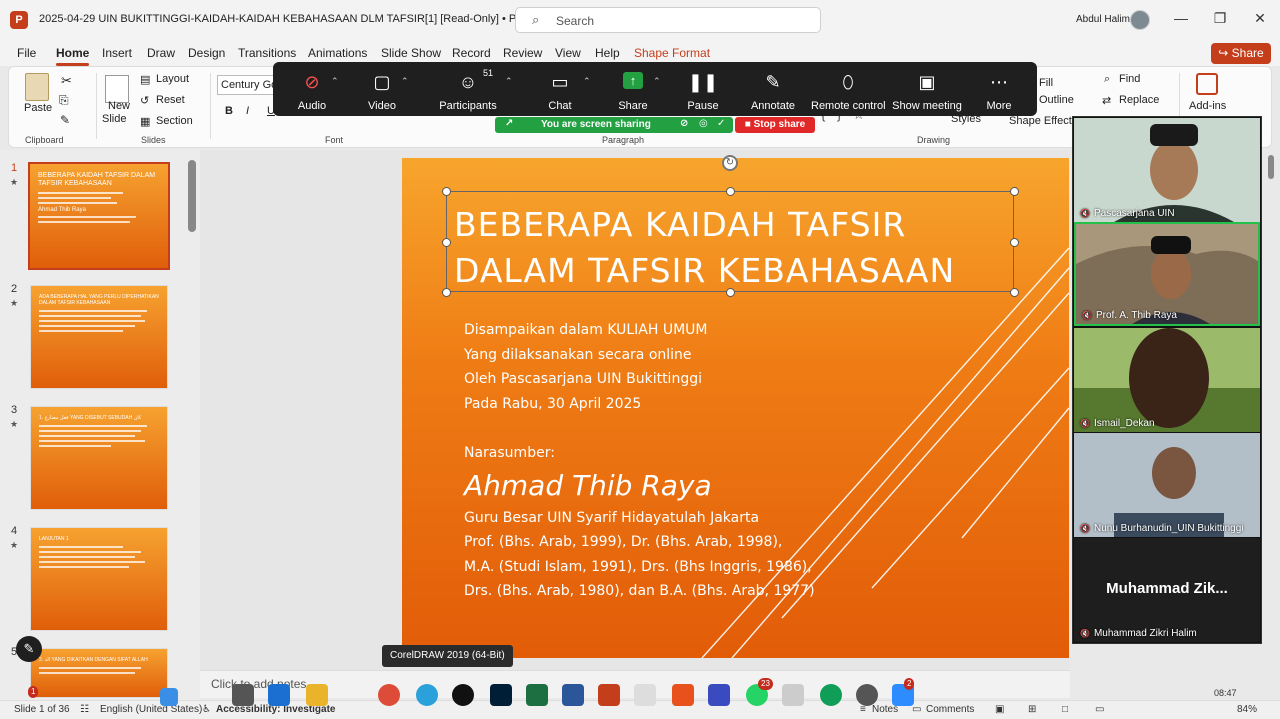 The height and width of the screenshot is (719, 1280). Describe the element at coordinates (267, 53) in the screenshot. I see `tab-transitions: Transitions` at that location.